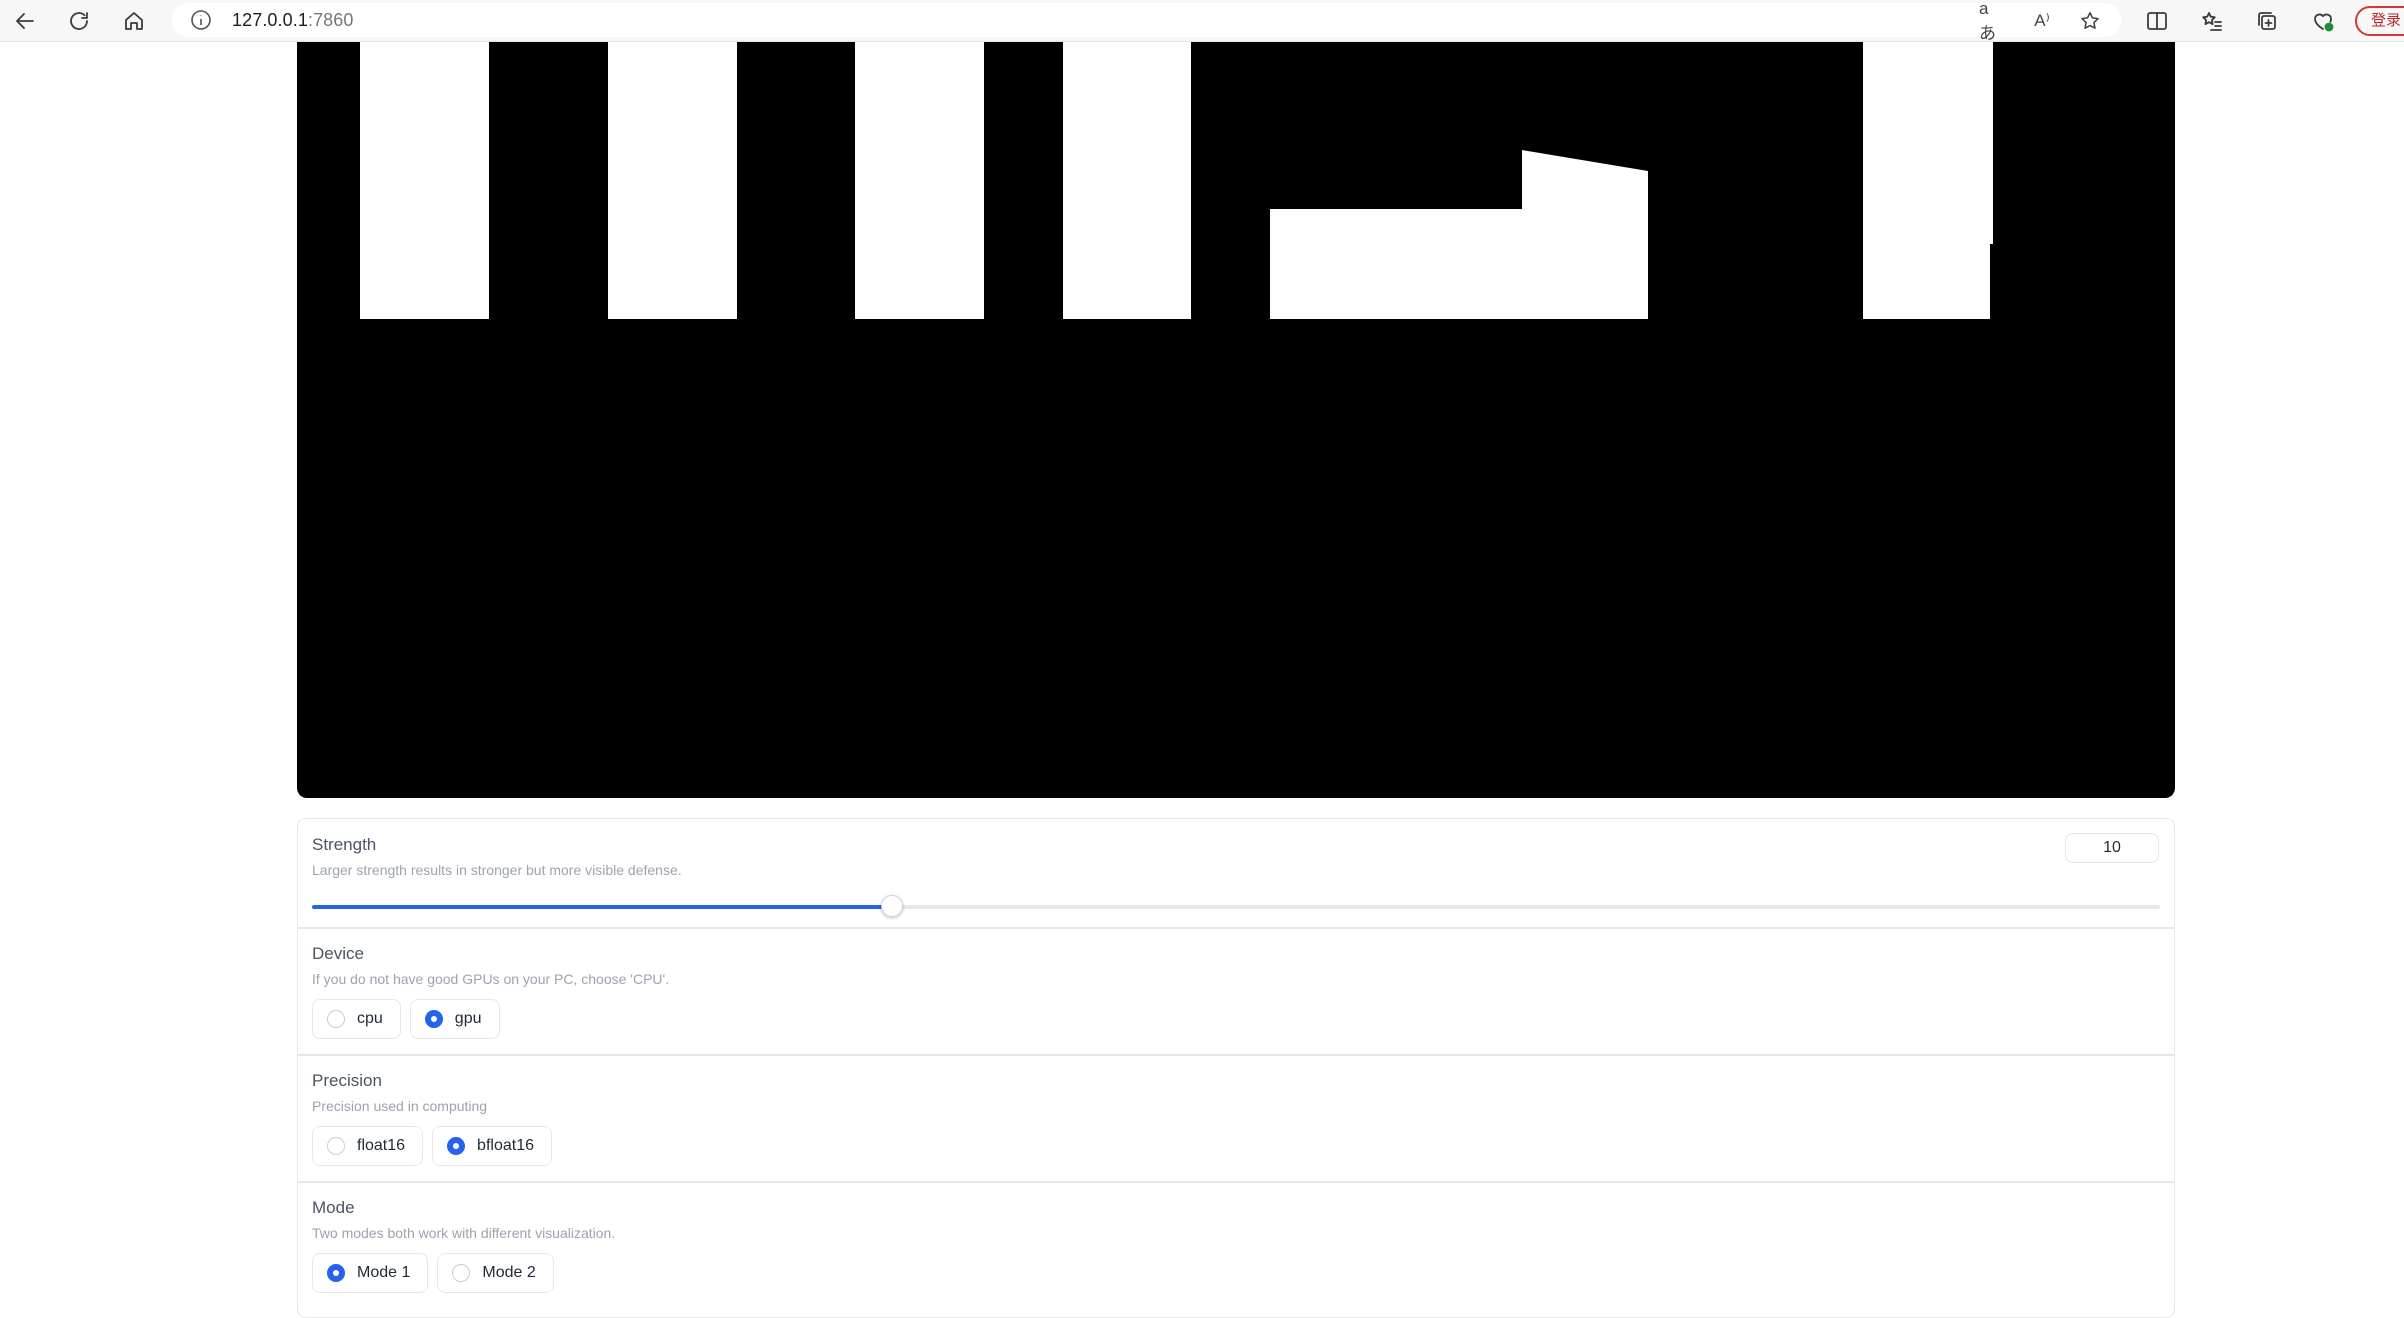  Describe the element at coordinates (384, 1272) in the screenshot. I see `radio-label: Mode 1` at that location.